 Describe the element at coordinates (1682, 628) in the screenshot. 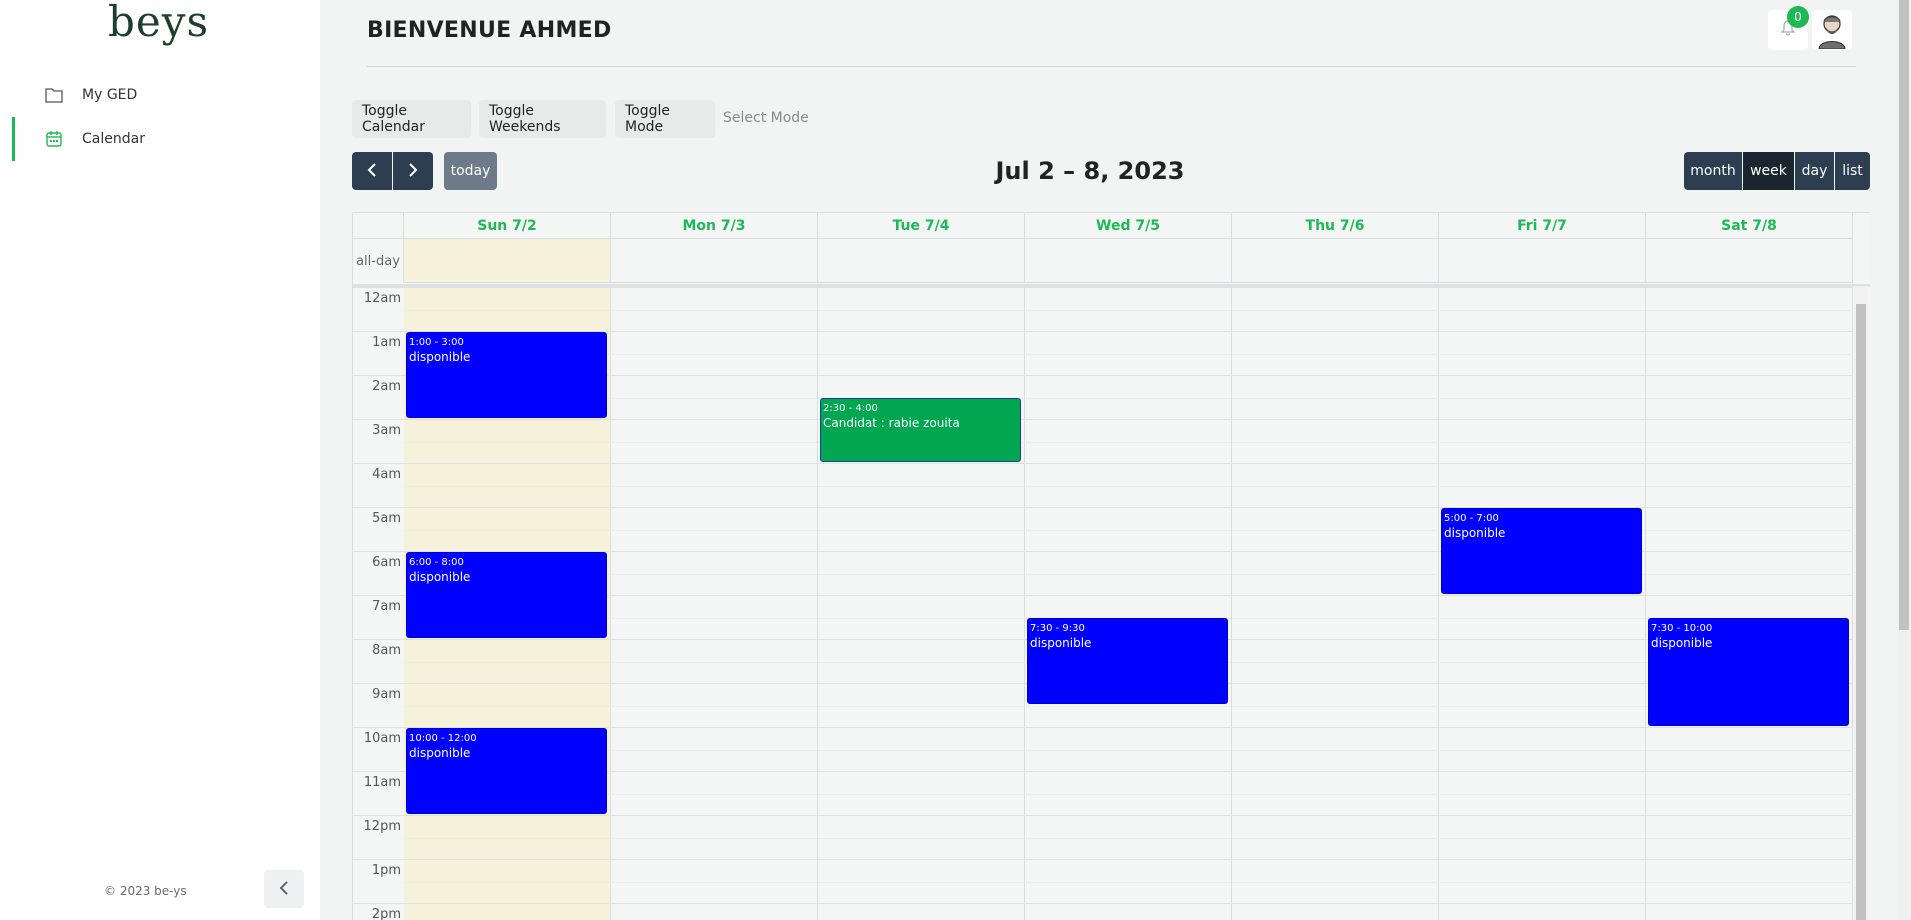

I see `event-time: 7:30 - 10:00` at that location.